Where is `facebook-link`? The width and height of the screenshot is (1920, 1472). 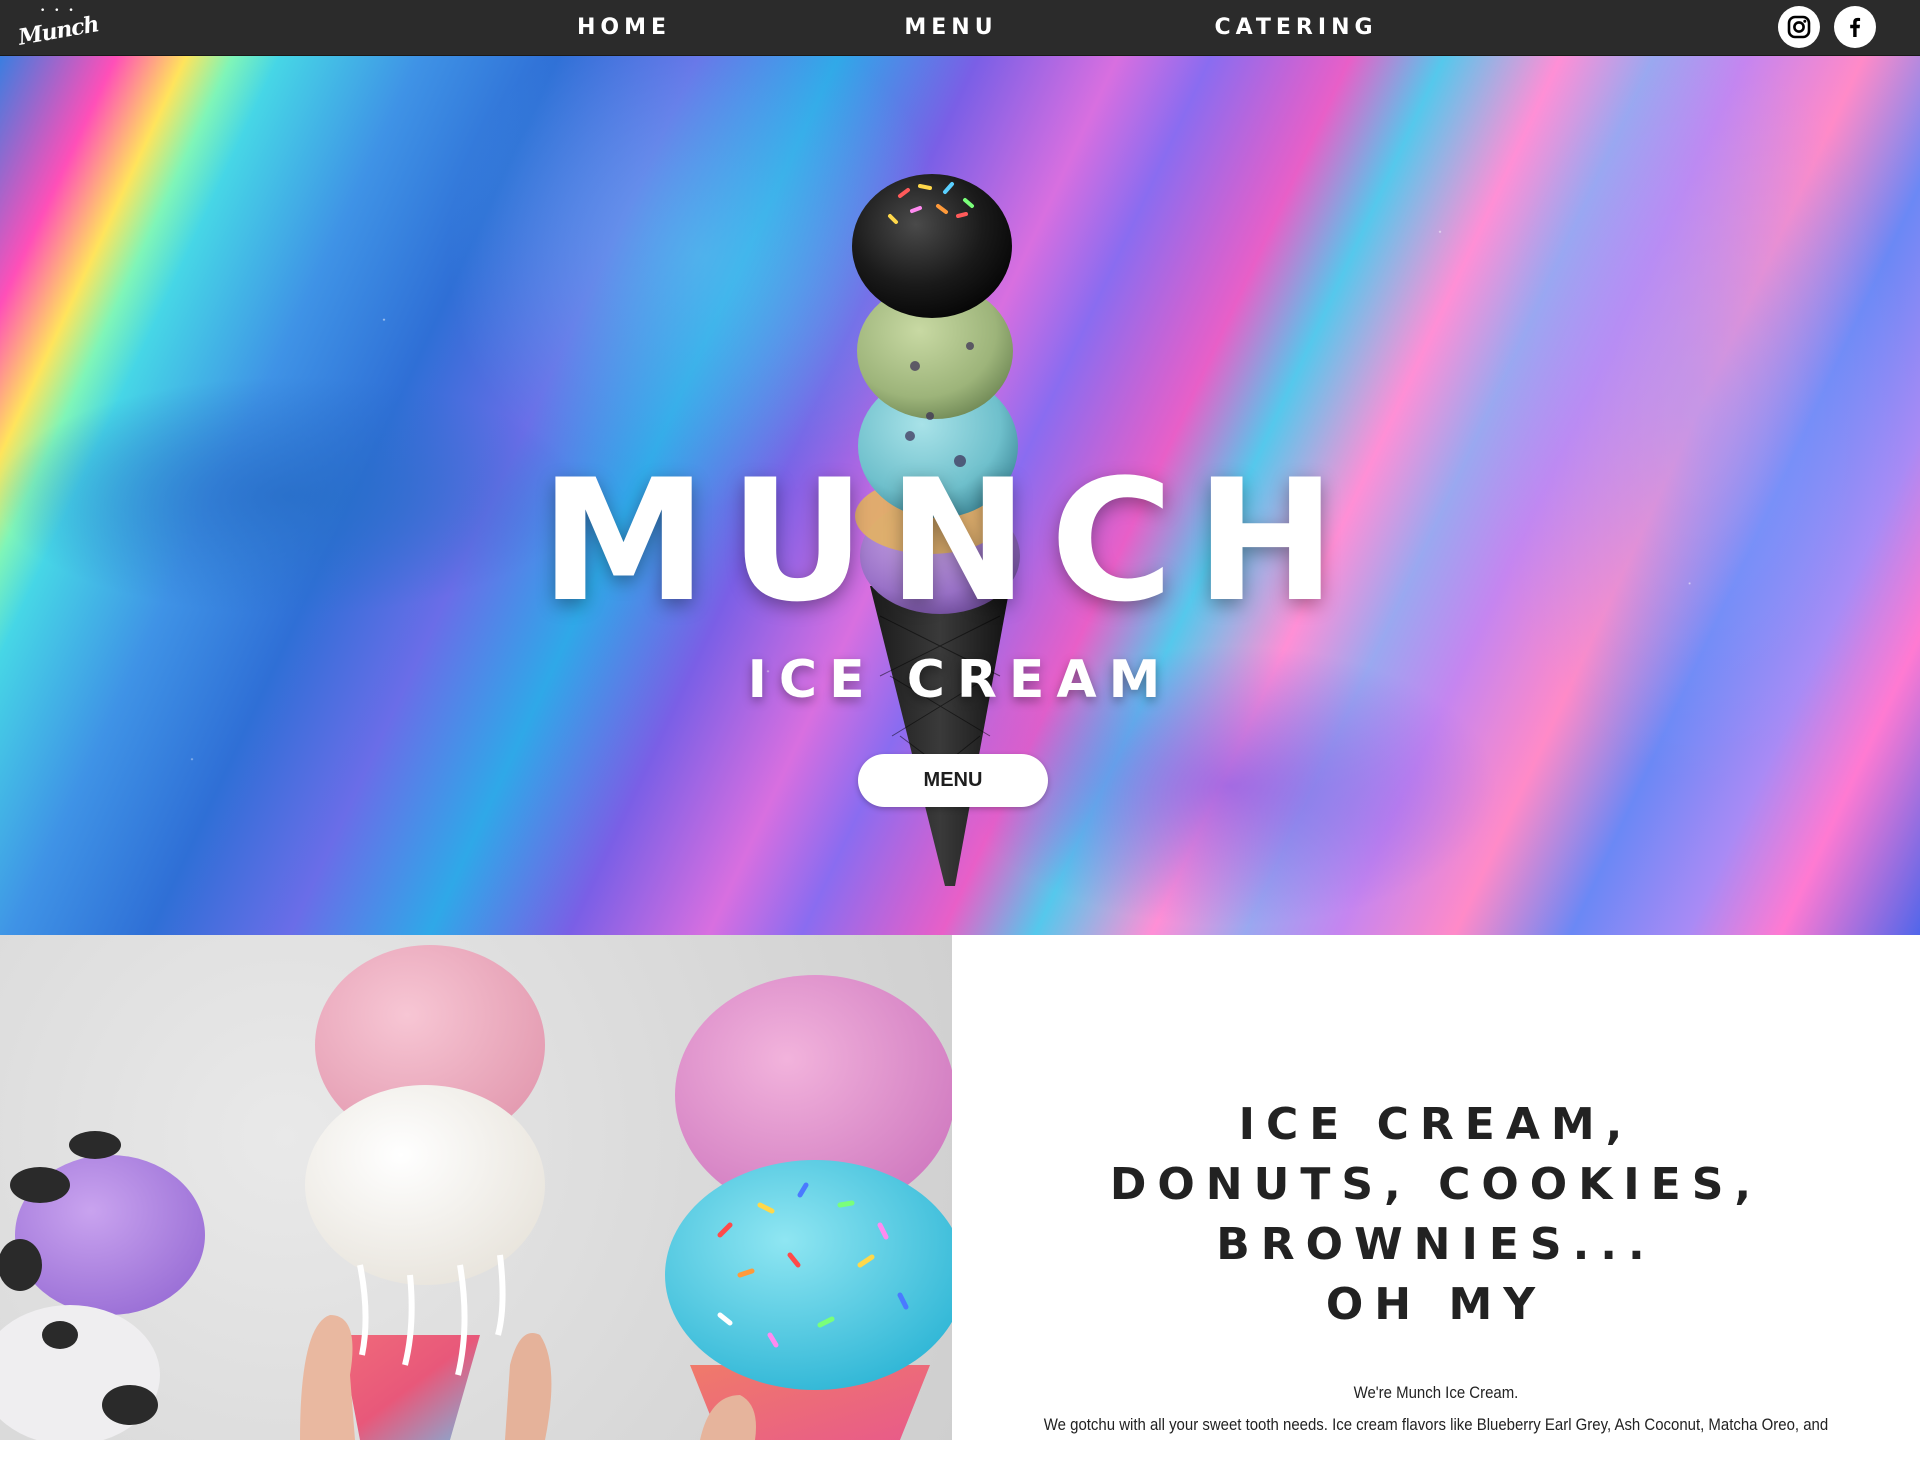
facebook-link is located at coordinates (1855, 27).